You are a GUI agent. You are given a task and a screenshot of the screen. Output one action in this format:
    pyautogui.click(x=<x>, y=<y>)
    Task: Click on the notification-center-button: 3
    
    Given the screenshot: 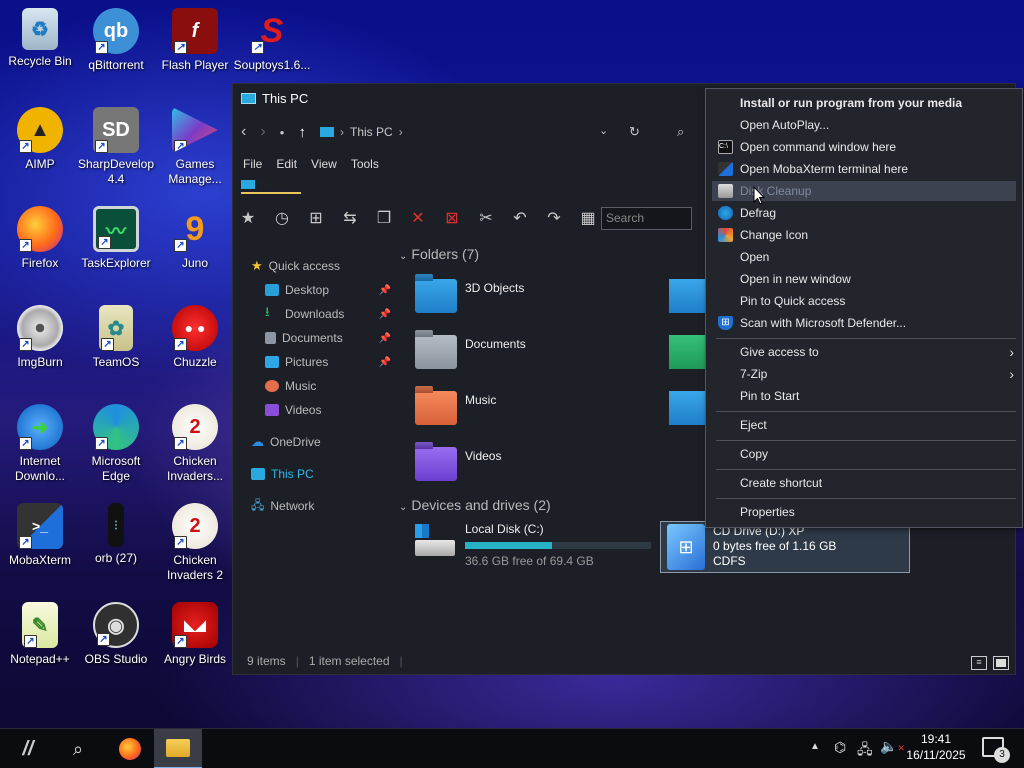 What is the action you would take?
    pyautogui.click(x=996, y=750)
    